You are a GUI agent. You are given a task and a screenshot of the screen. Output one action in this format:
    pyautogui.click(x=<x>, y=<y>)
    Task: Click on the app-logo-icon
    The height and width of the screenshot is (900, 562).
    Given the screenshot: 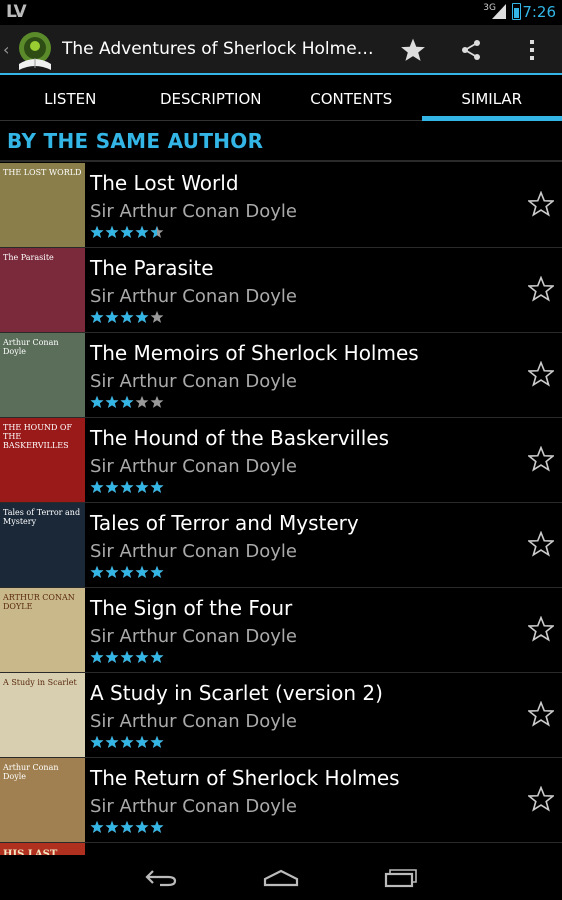 What is the action you would take?
    pyautogui.click(x=35, y=50)
    